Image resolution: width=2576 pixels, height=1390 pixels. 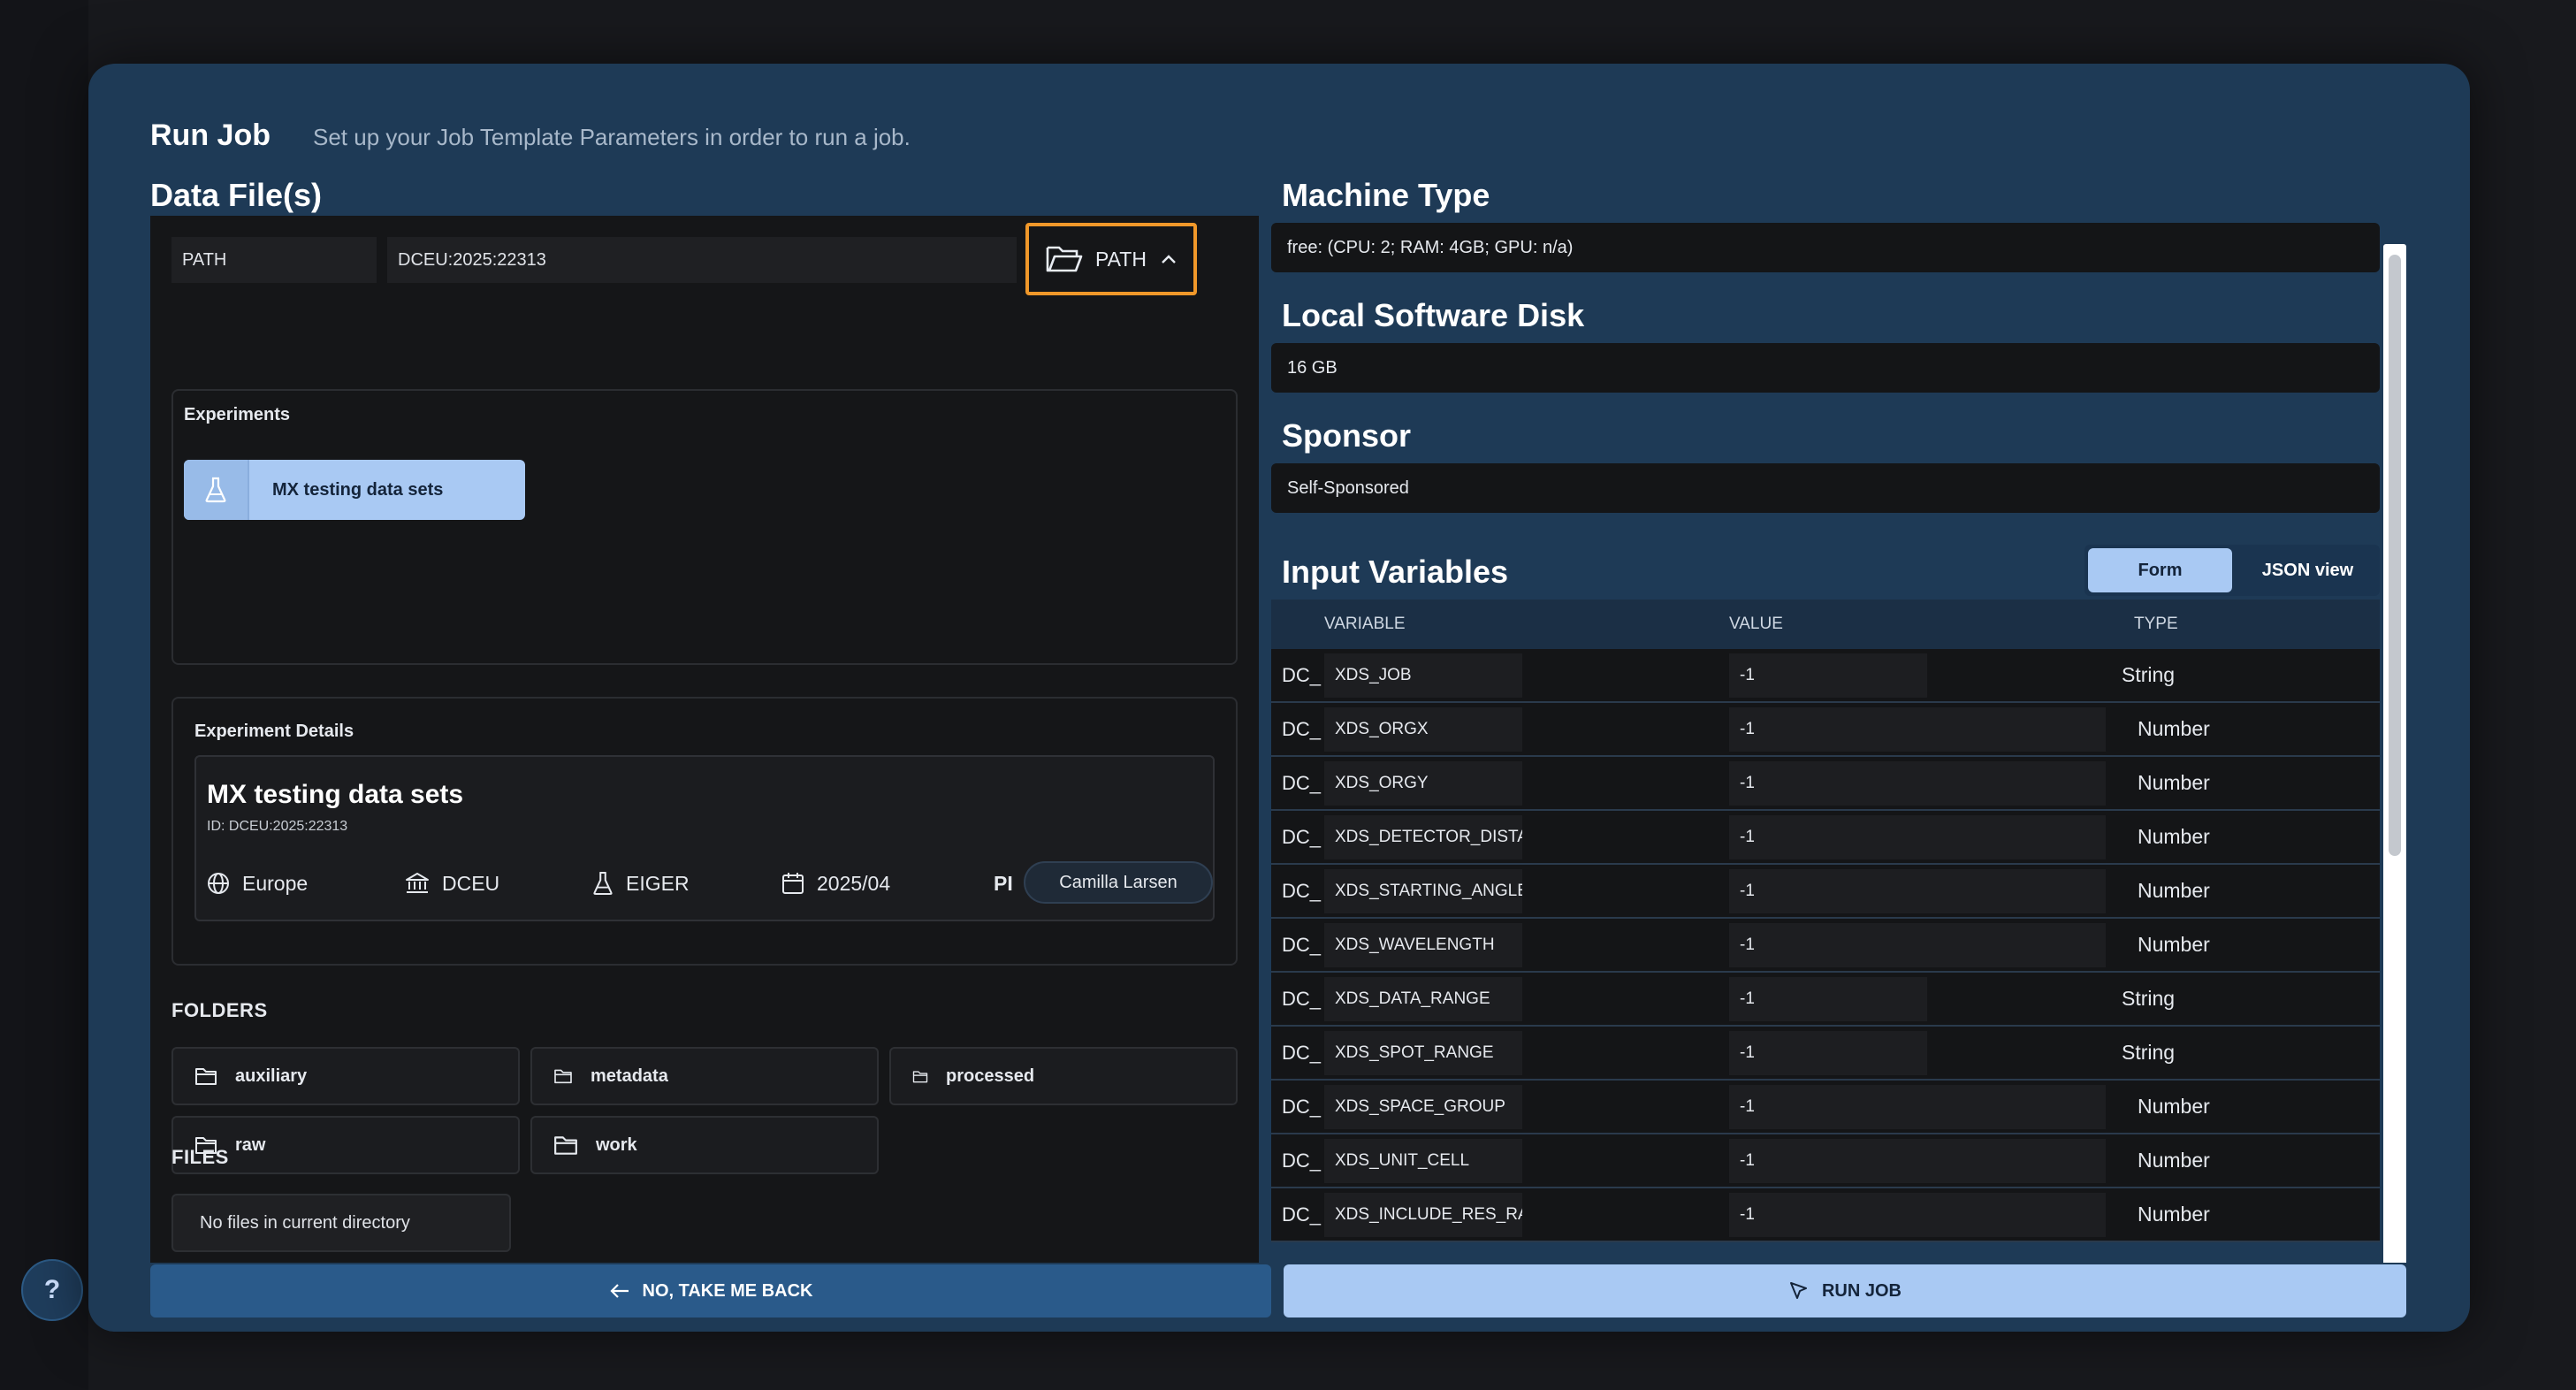 I want to click on column-header-value: VALUE, so click(x=1756, y=624).